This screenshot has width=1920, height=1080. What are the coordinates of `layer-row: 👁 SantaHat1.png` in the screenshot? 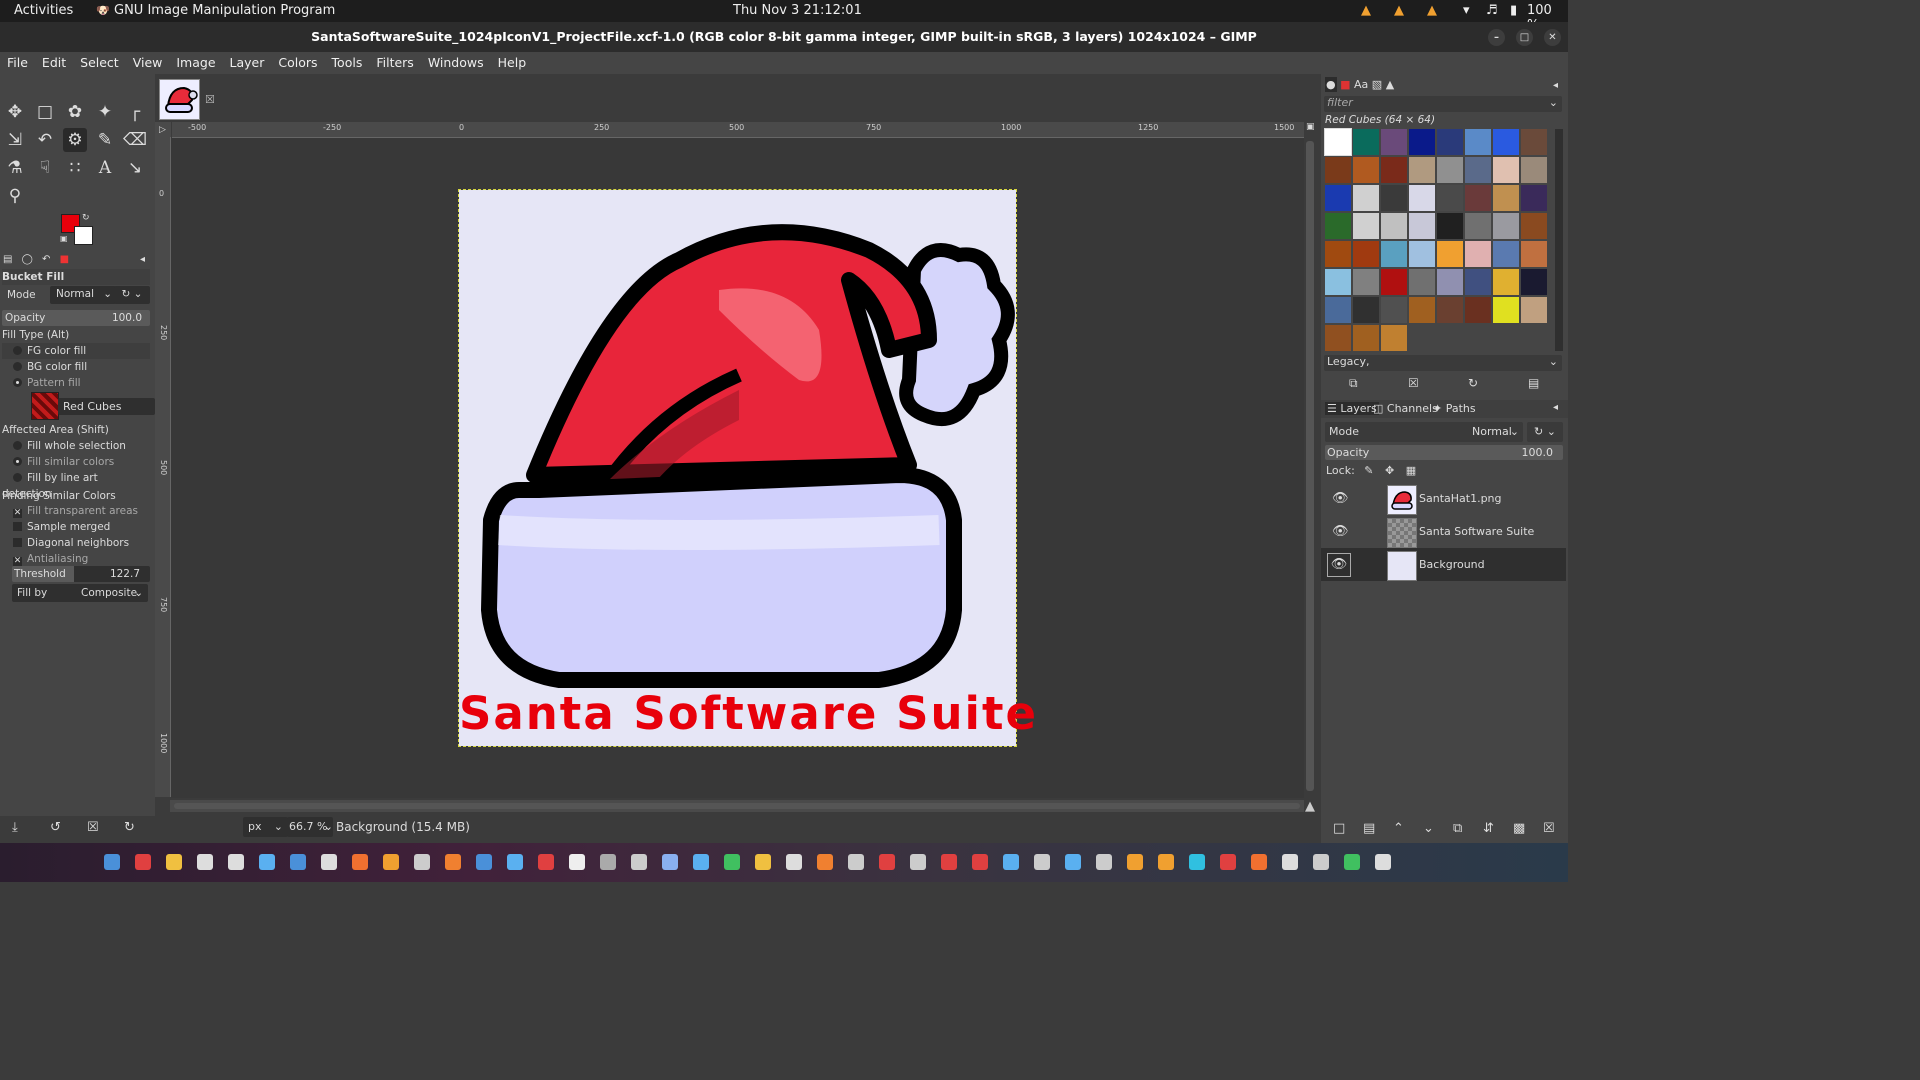 It's located at (1443, 498).